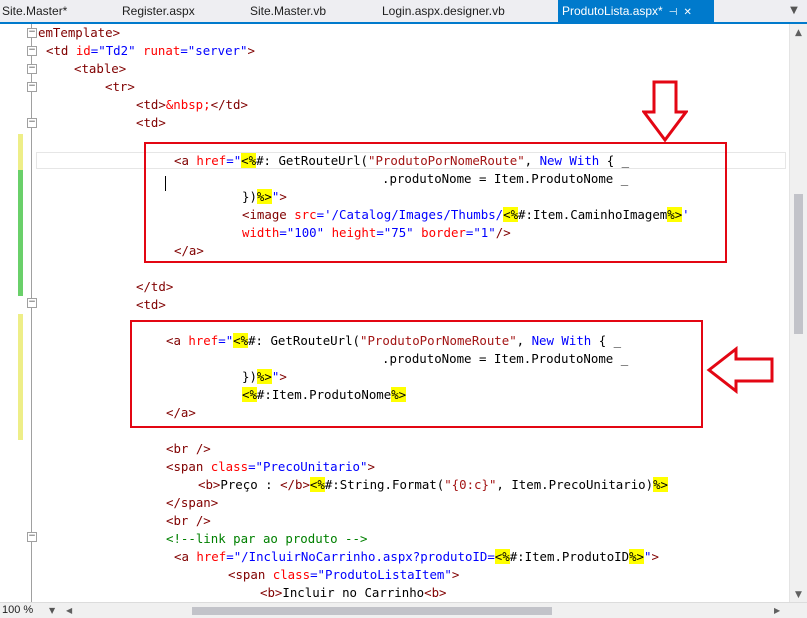 The height and width of the screenshot is (618, 807). I want to click on attribute-token: runat, so click(162, 50).